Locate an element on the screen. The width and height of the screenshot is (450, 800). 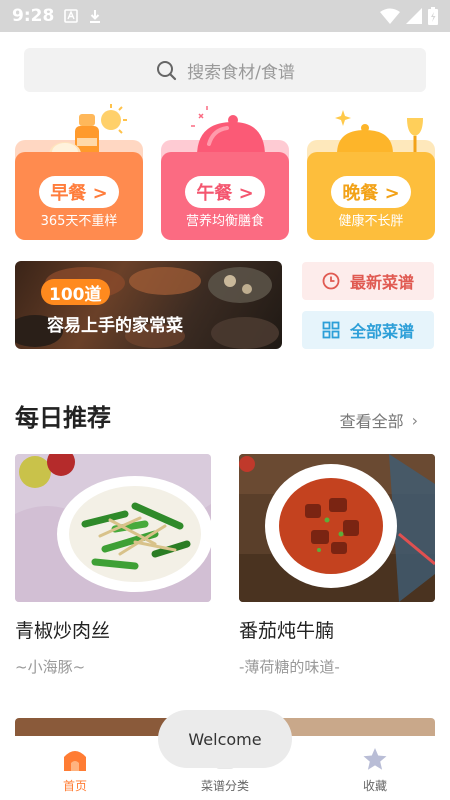
search-bar: 搜索食材/食谱 is located at coordinates (225, 70).